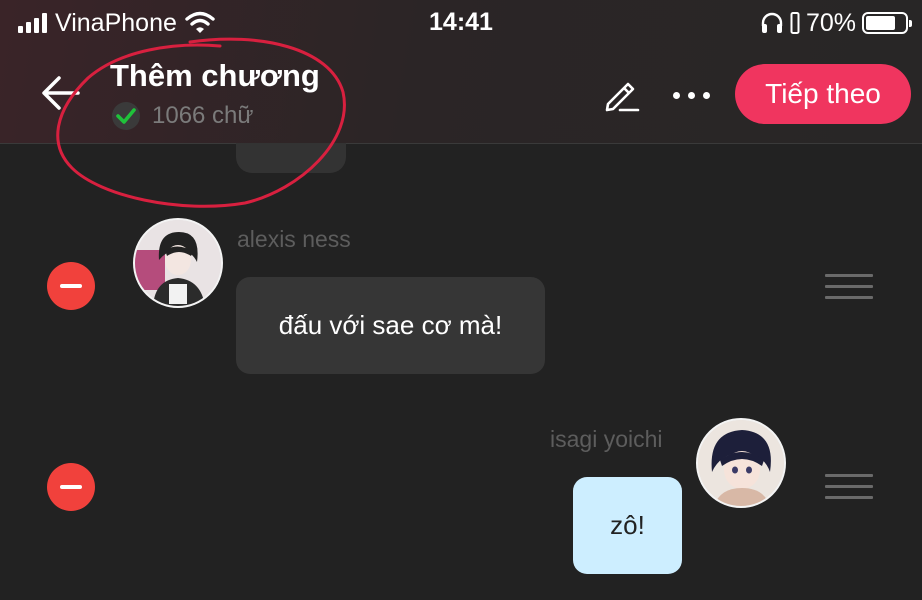  I want to click on avatar-isagi-yoichi, so click(741, 463).